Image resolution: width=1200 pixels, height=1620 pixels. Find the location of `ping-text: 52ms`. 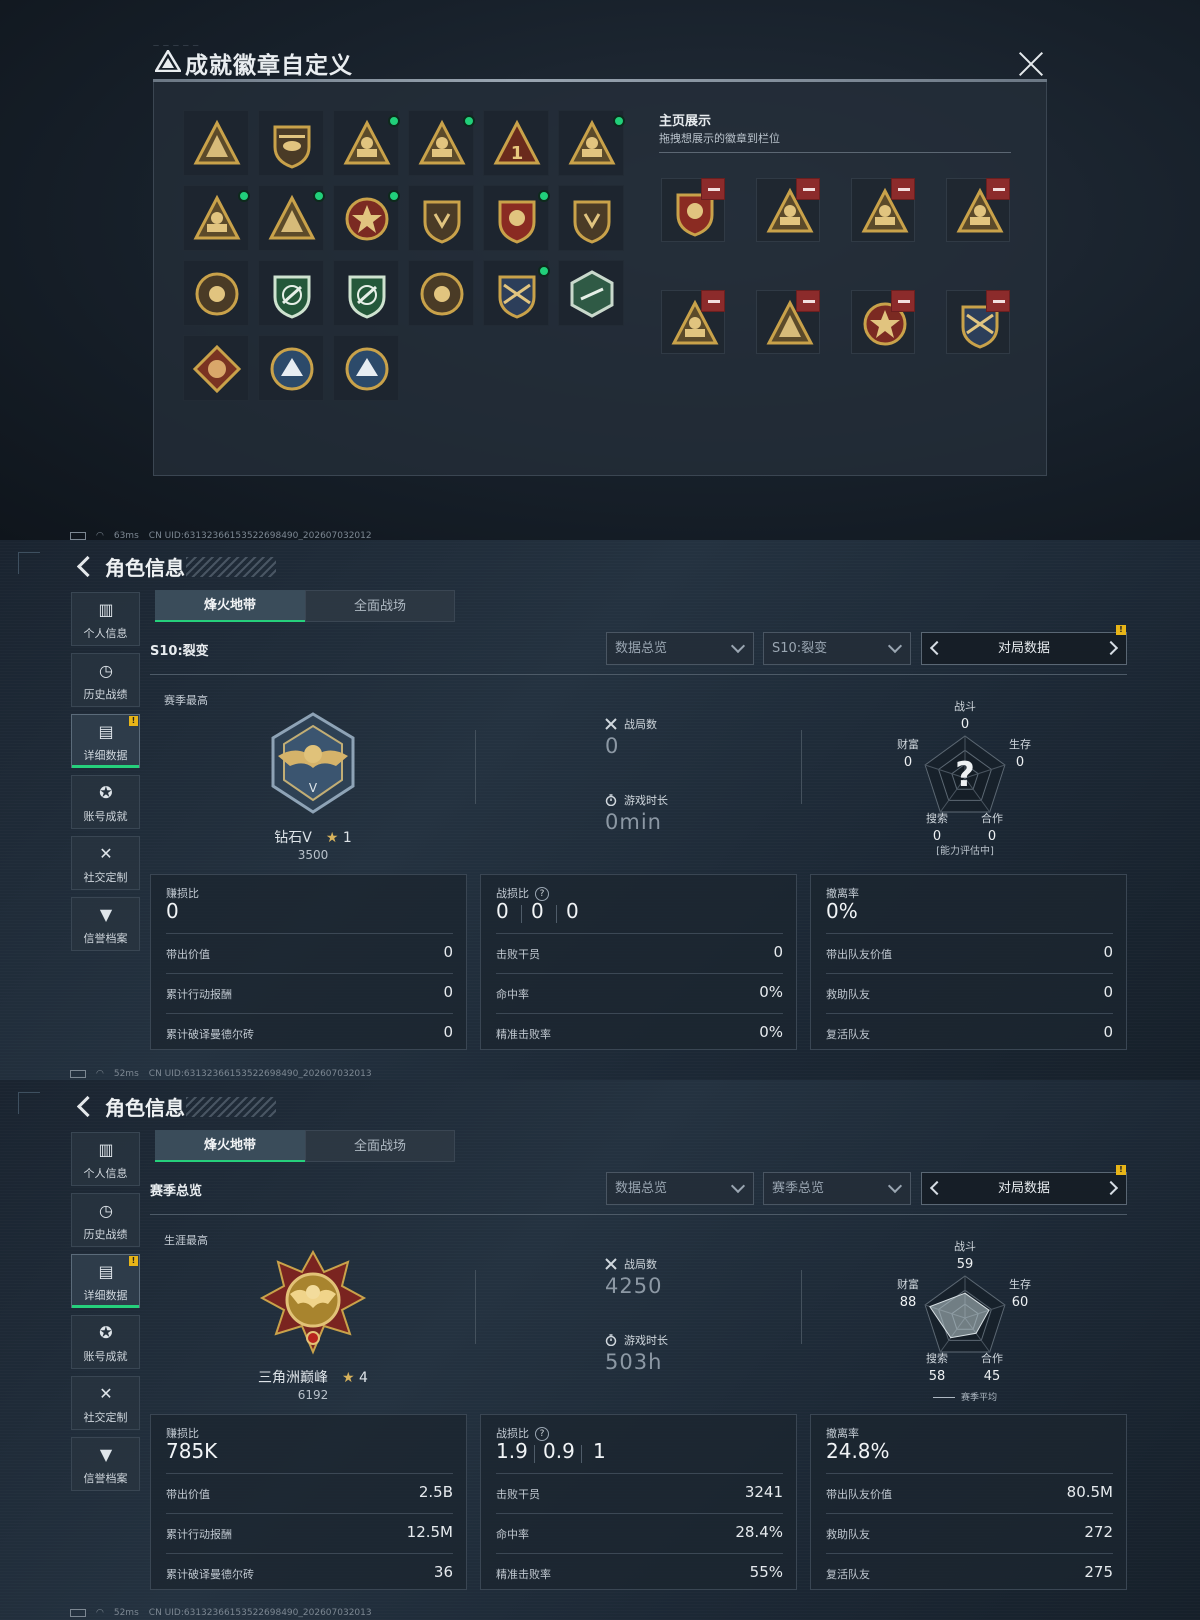

ping-text: 52ms is located at coordinates (126, 1613).